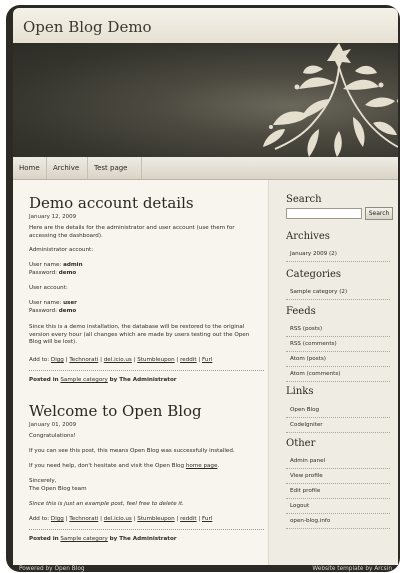  What do you see at coordinates (30, 168) in the screenshot?
I see `nav-home: Home` at bounding box center [30, 168].